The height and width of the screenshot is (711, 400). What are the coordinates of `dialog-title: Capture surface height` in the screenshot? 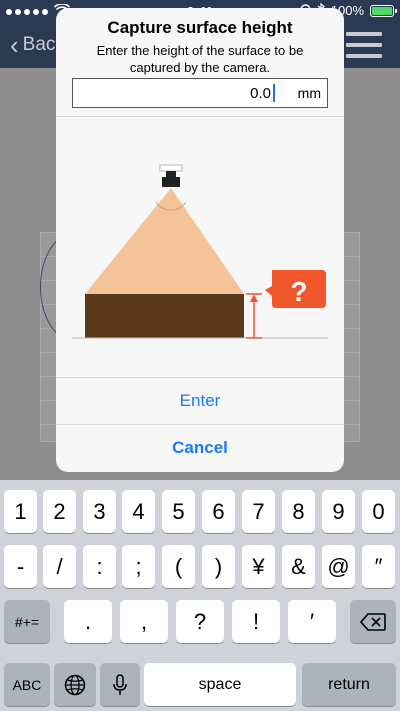 It's located at (200, 27).